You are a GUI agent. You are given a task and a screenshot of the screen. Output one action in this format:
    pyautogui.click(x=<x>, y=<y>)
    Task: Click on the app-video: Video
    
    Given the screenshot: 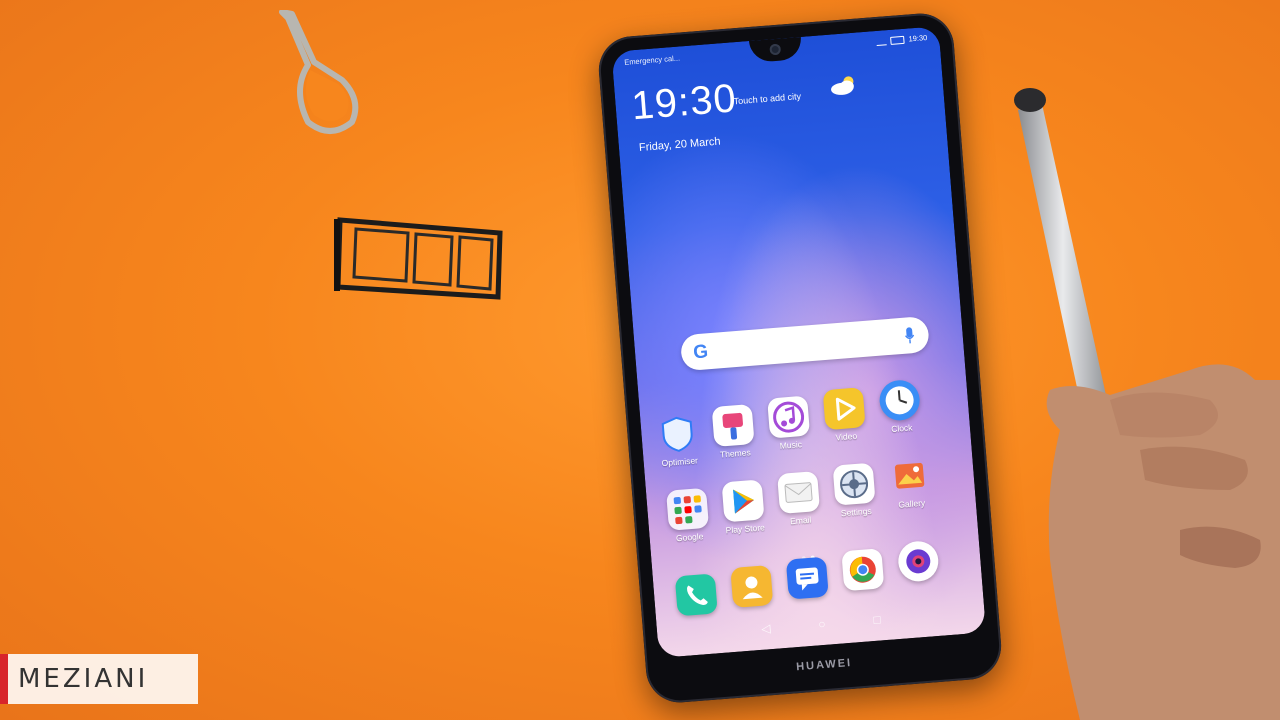 What is the action you would take?
    pyautogui.click(x=845, y=415)
    